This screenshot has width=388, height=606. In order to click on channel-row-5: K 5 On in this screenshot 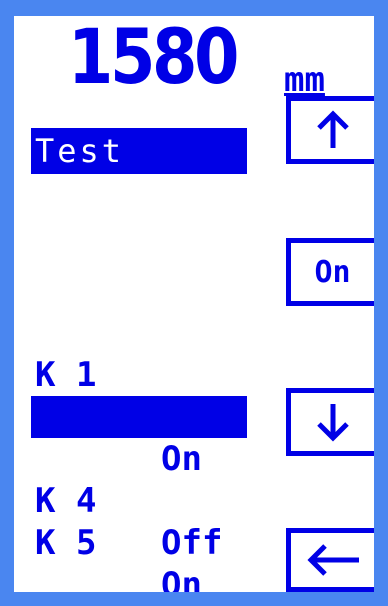, I will do `click(139, 536)`.